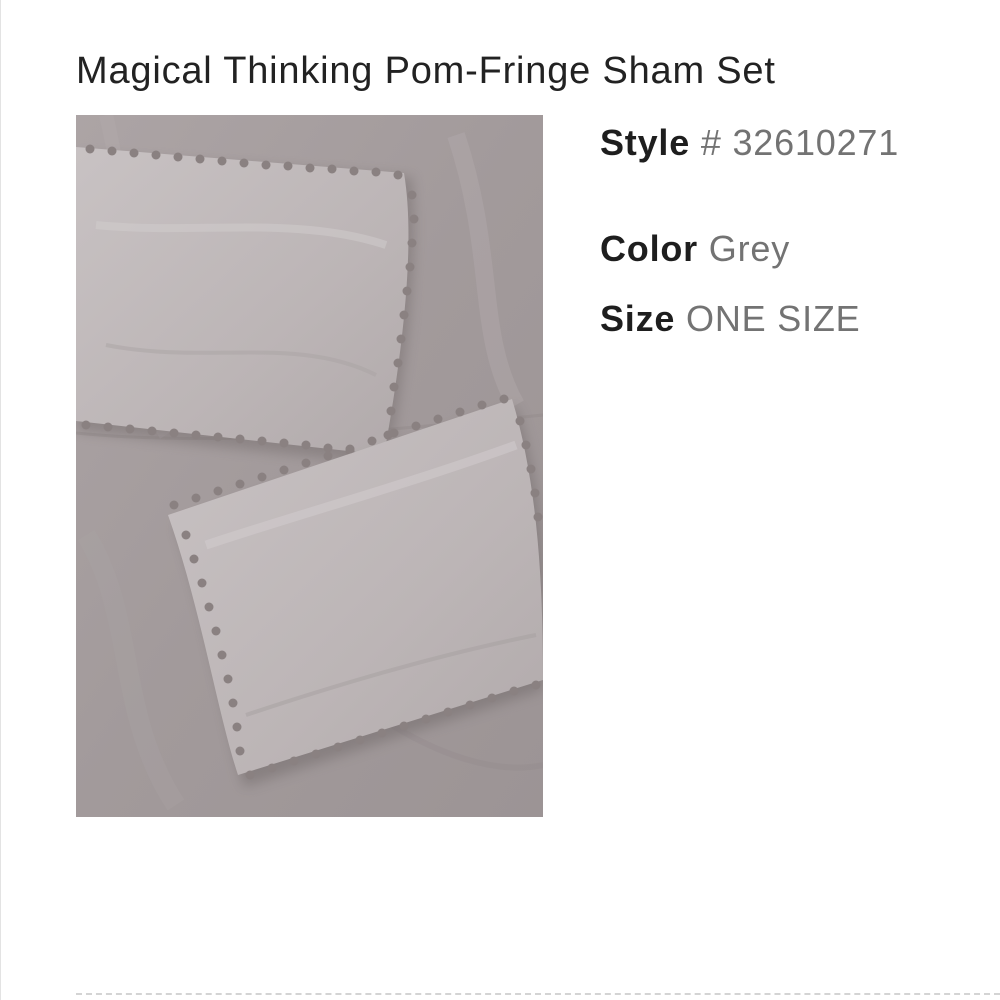  Describe the element at coordinates (643, 318) in the screenshot. I see `size-label: Size` at that location.